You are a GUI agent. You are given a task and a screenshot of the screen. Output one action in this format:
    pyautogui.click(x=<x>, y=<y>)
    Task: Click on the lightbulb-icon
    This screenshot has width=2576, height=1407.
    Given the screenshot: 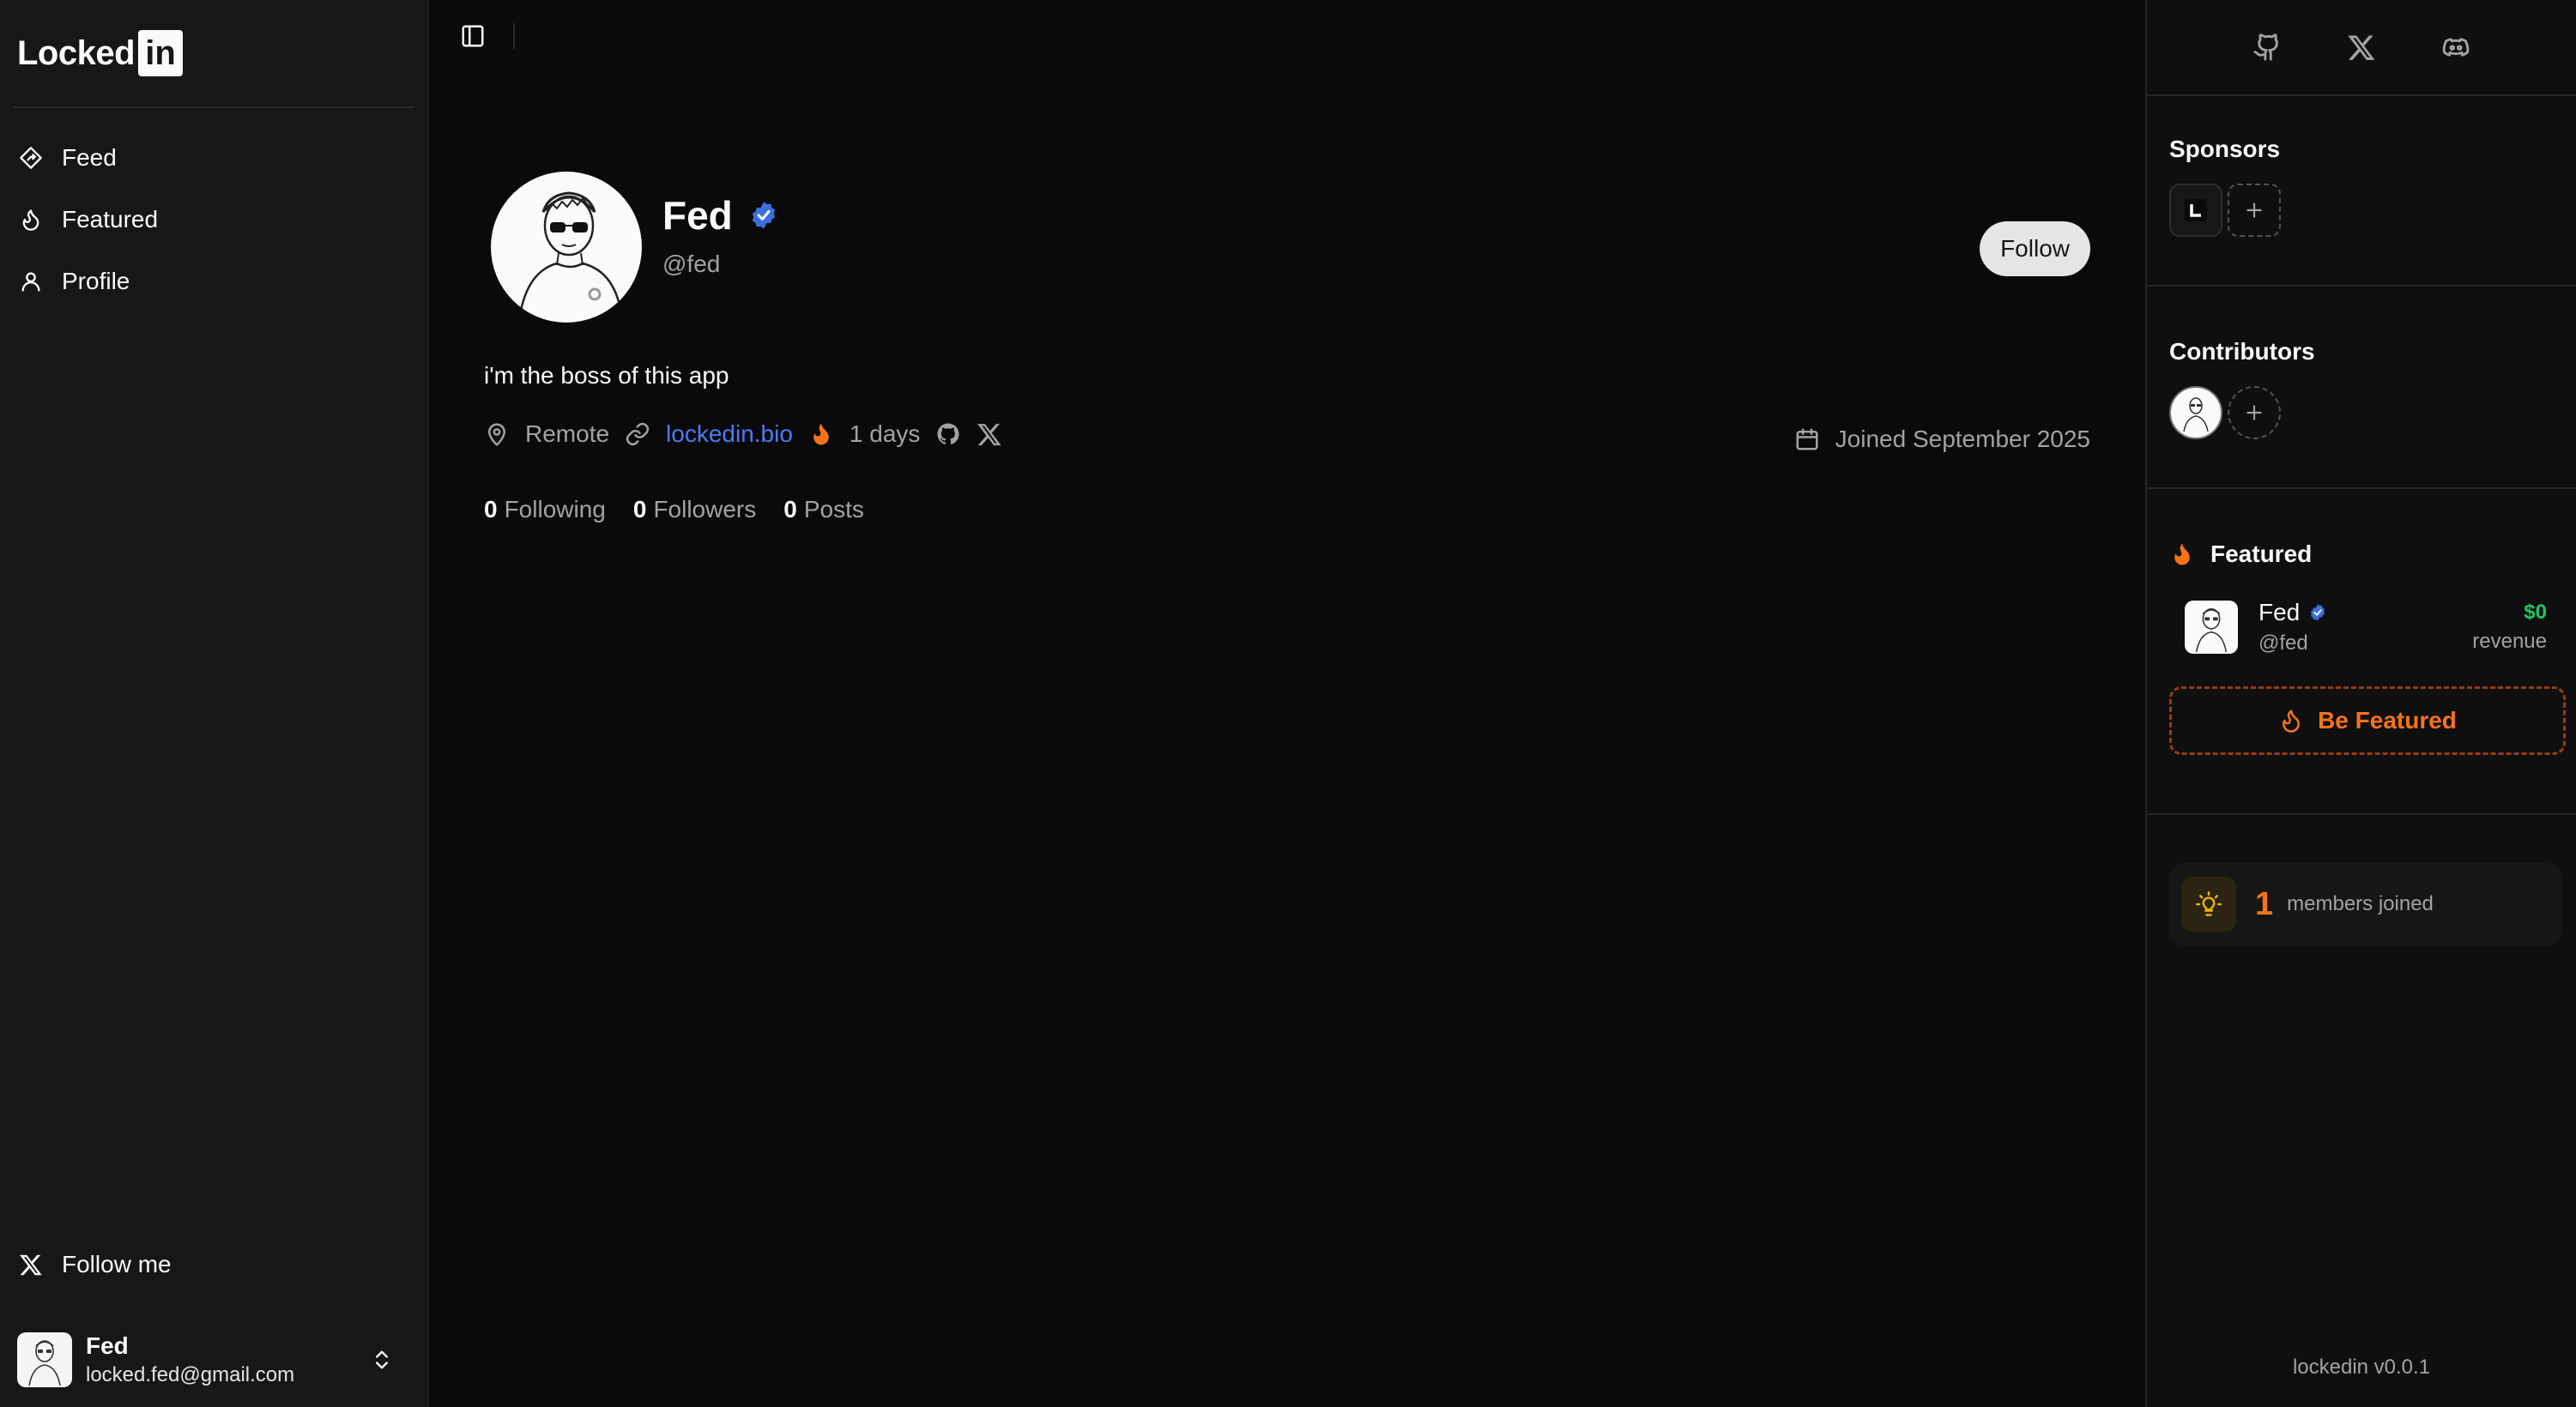 What is the action you would take?
    pyautogui.click(x=2209, y=903)
    